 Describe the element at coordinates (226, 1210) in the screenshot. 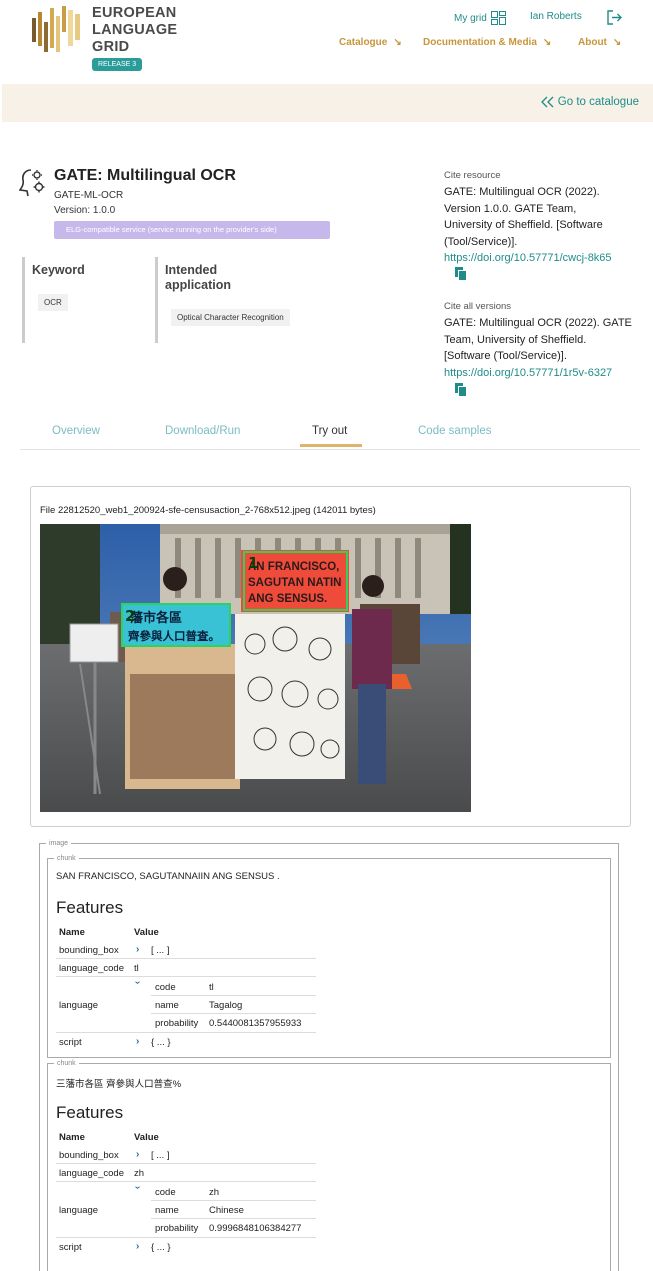

I see `nested-value: Chinese` at that location.